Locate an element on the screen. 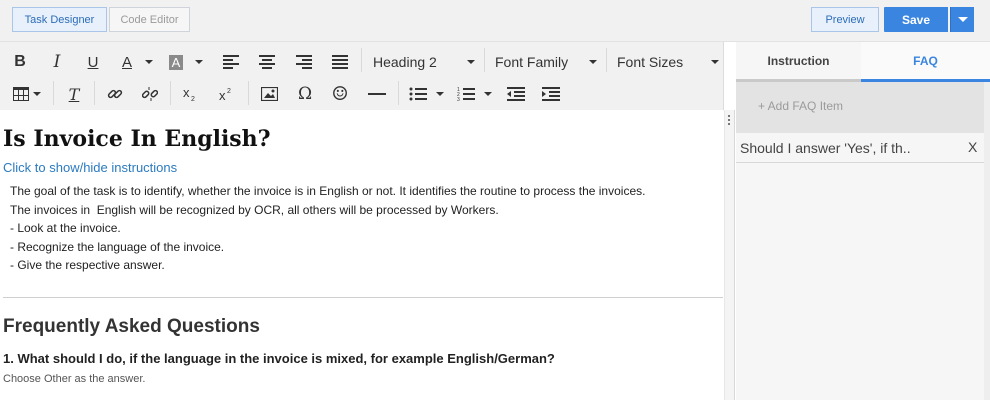  svg-text: 3 is located at coordinates (458, 99).